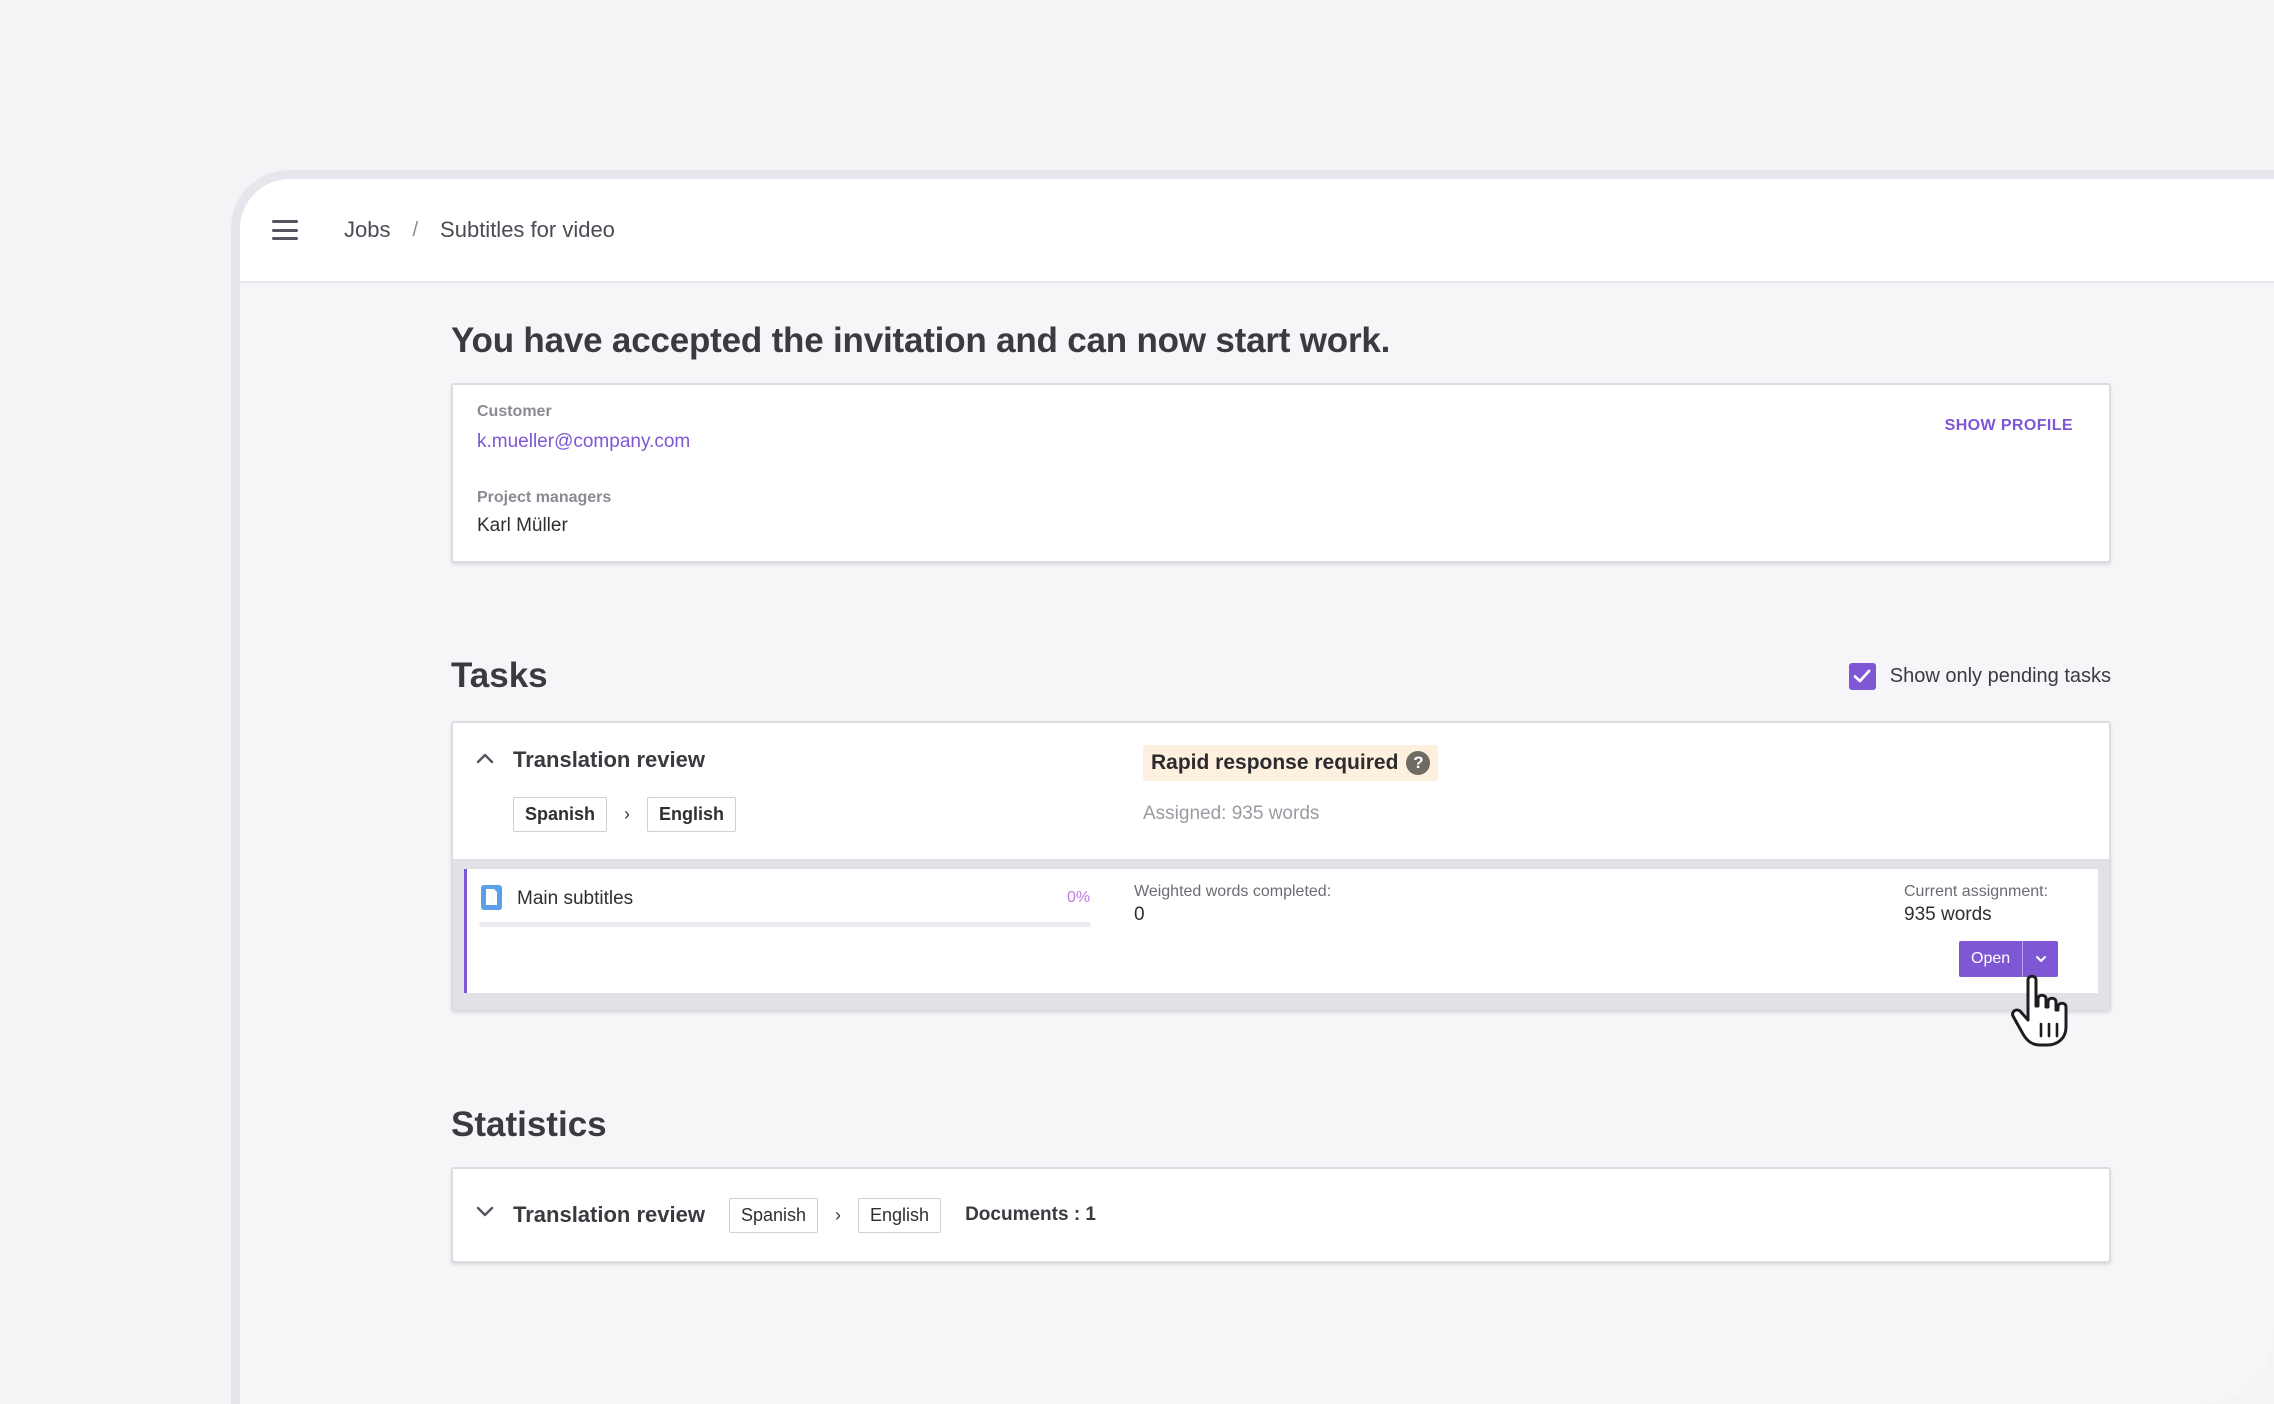 The width and height of the screenshot is (2274, 1404). Describe the element at coordinates (544, 497) in the screenshot. I see `project-managers-label: Project managers` at that location.